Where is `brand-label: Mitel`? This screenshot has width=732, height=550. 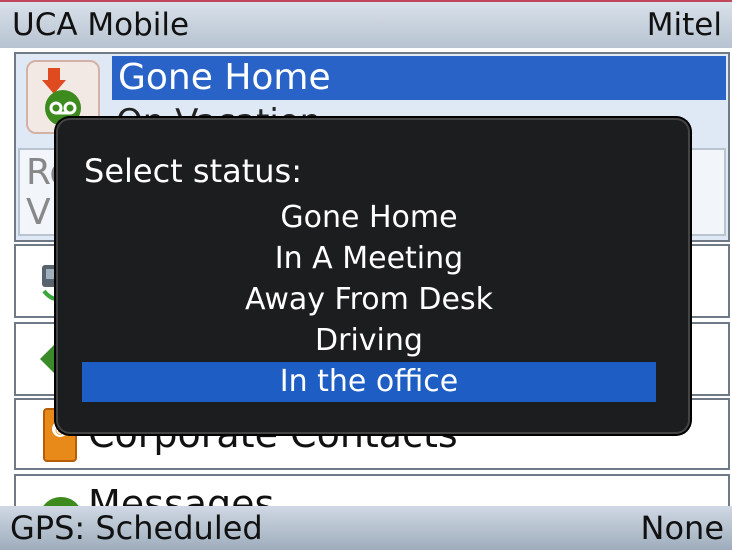
brand-label: Mitel is located at coordinates (684, 25).